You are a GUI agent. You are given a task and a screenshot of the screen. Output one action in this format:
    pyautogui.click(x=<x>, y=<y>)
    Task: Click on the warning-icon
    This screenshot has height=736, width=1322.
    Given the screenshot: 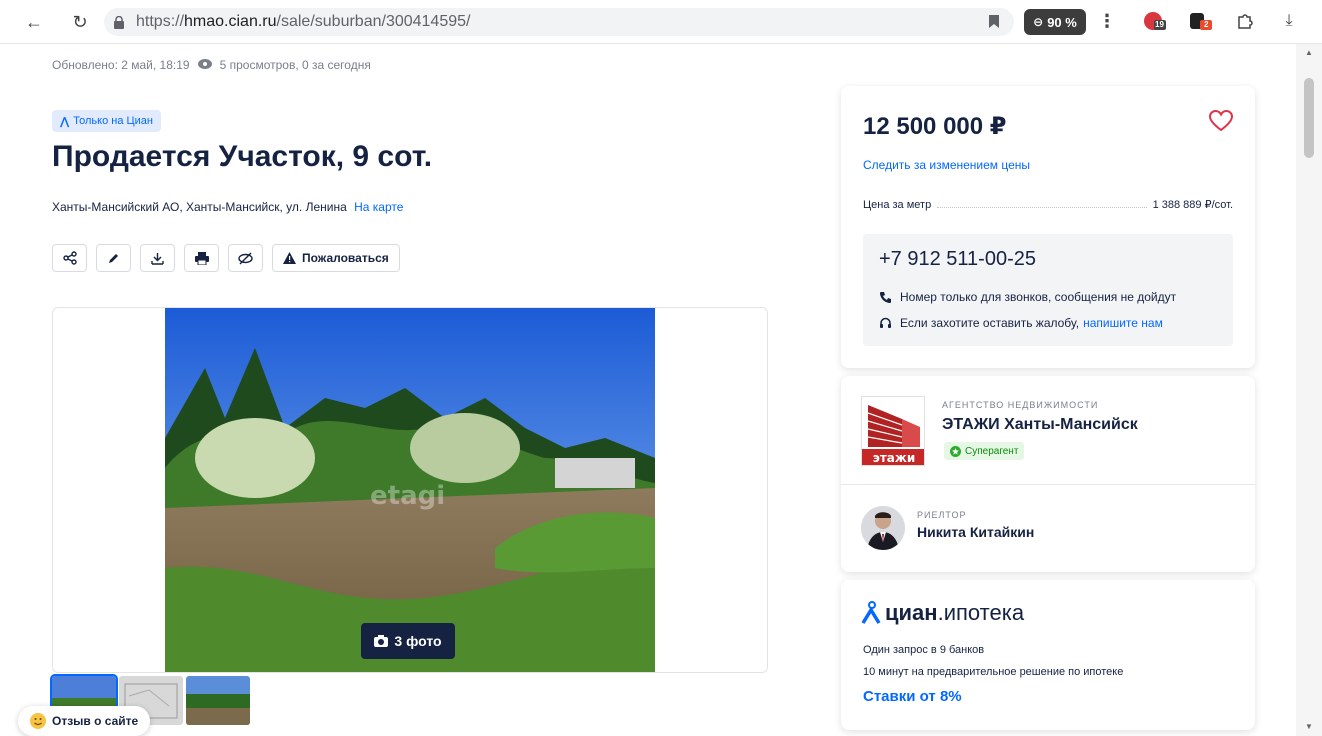 What is the action you would take?
    pyautogui.click(x=289, y=258)
    